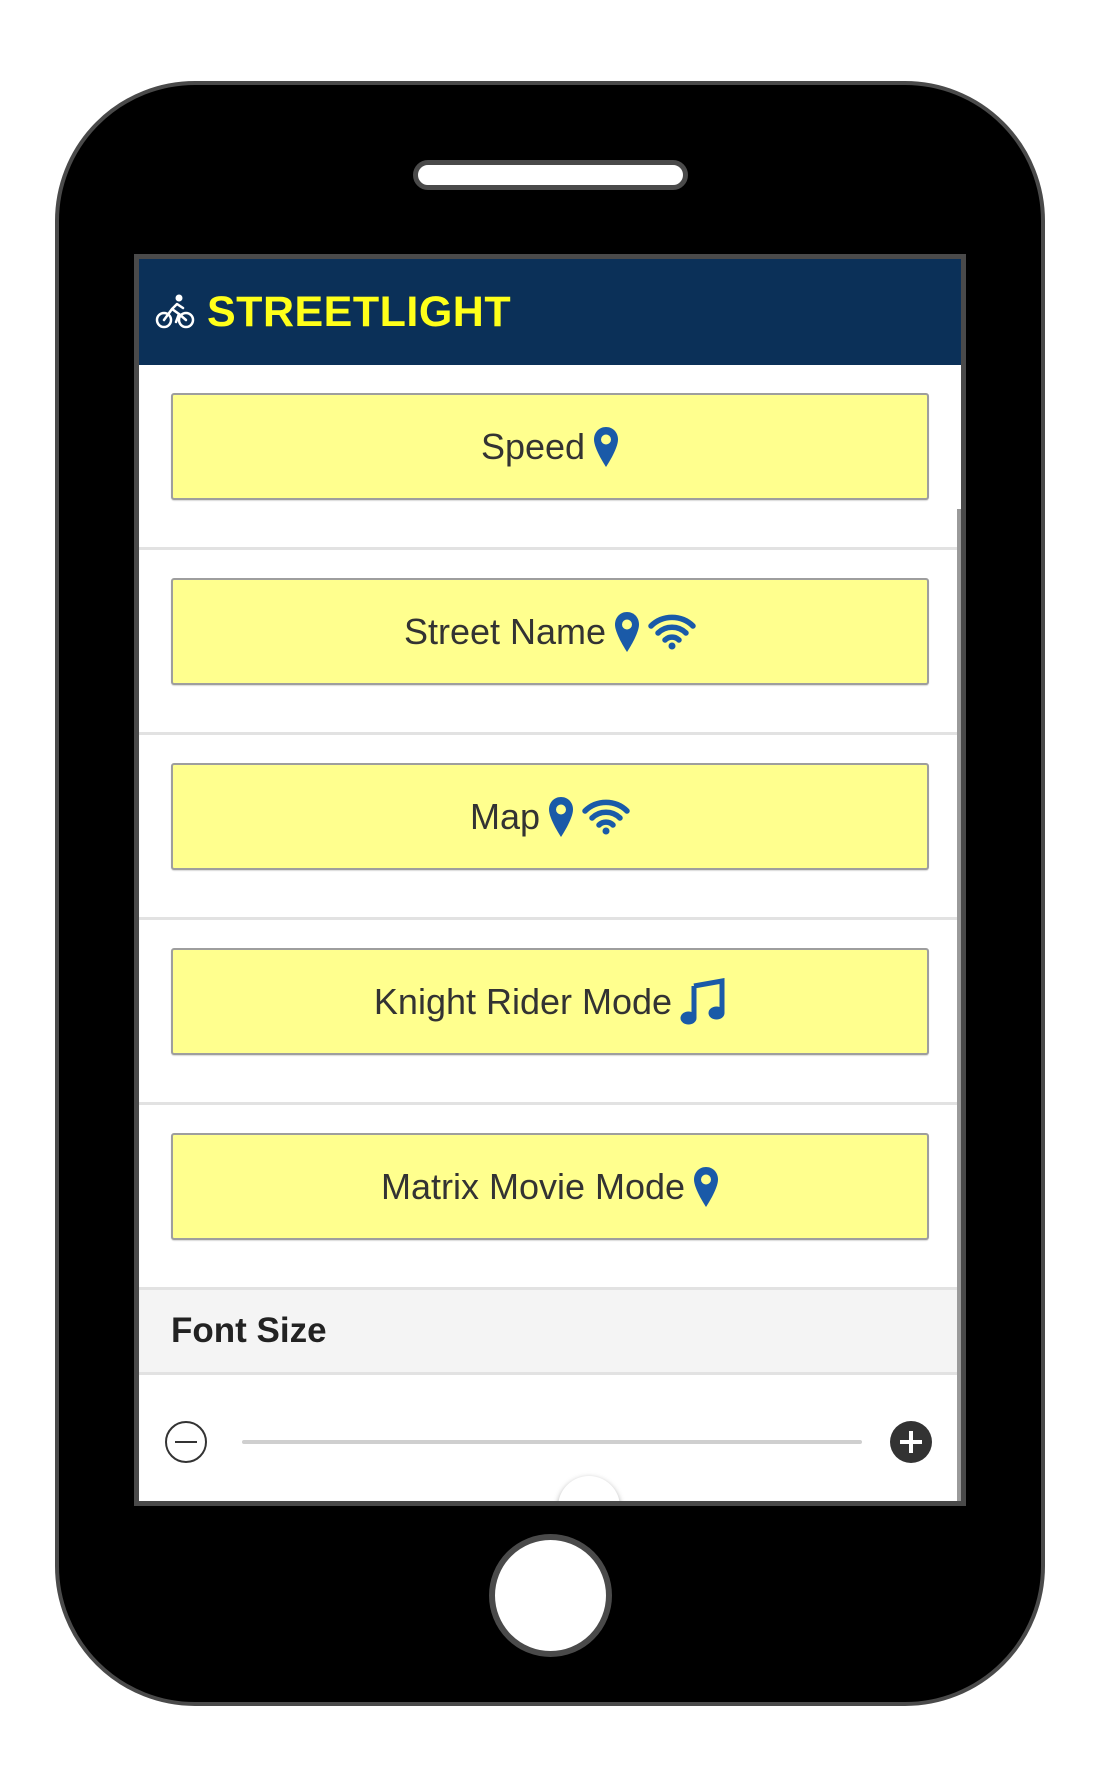 Image resolution: width=1104 pixels, height=1787 pixels. I want to click on music-note-icon, so click(702, 1000).